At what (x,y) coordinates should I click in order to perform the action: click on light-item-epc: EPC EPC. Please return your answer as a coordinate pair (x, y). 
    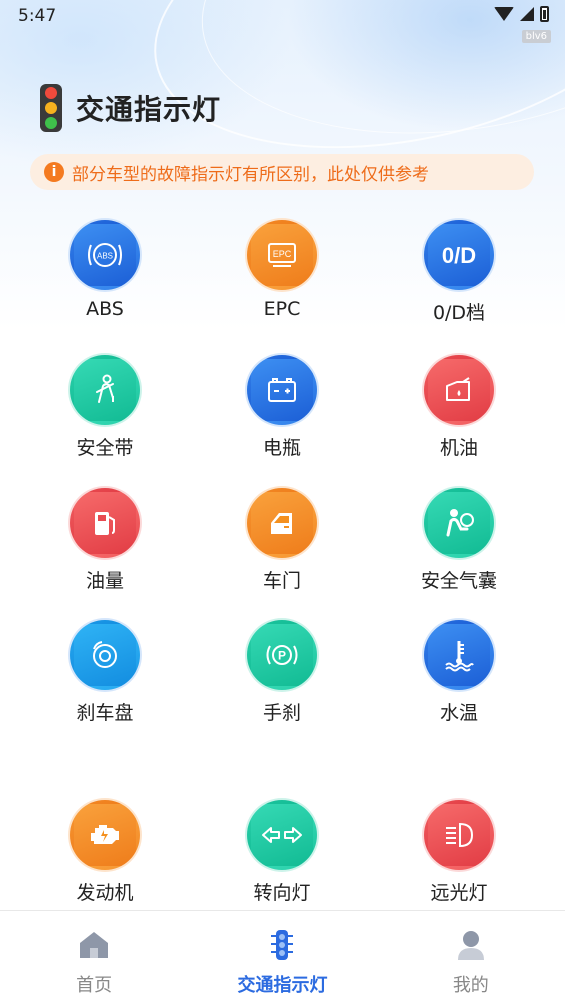
    Looking at the image, I should click on (282, 273).